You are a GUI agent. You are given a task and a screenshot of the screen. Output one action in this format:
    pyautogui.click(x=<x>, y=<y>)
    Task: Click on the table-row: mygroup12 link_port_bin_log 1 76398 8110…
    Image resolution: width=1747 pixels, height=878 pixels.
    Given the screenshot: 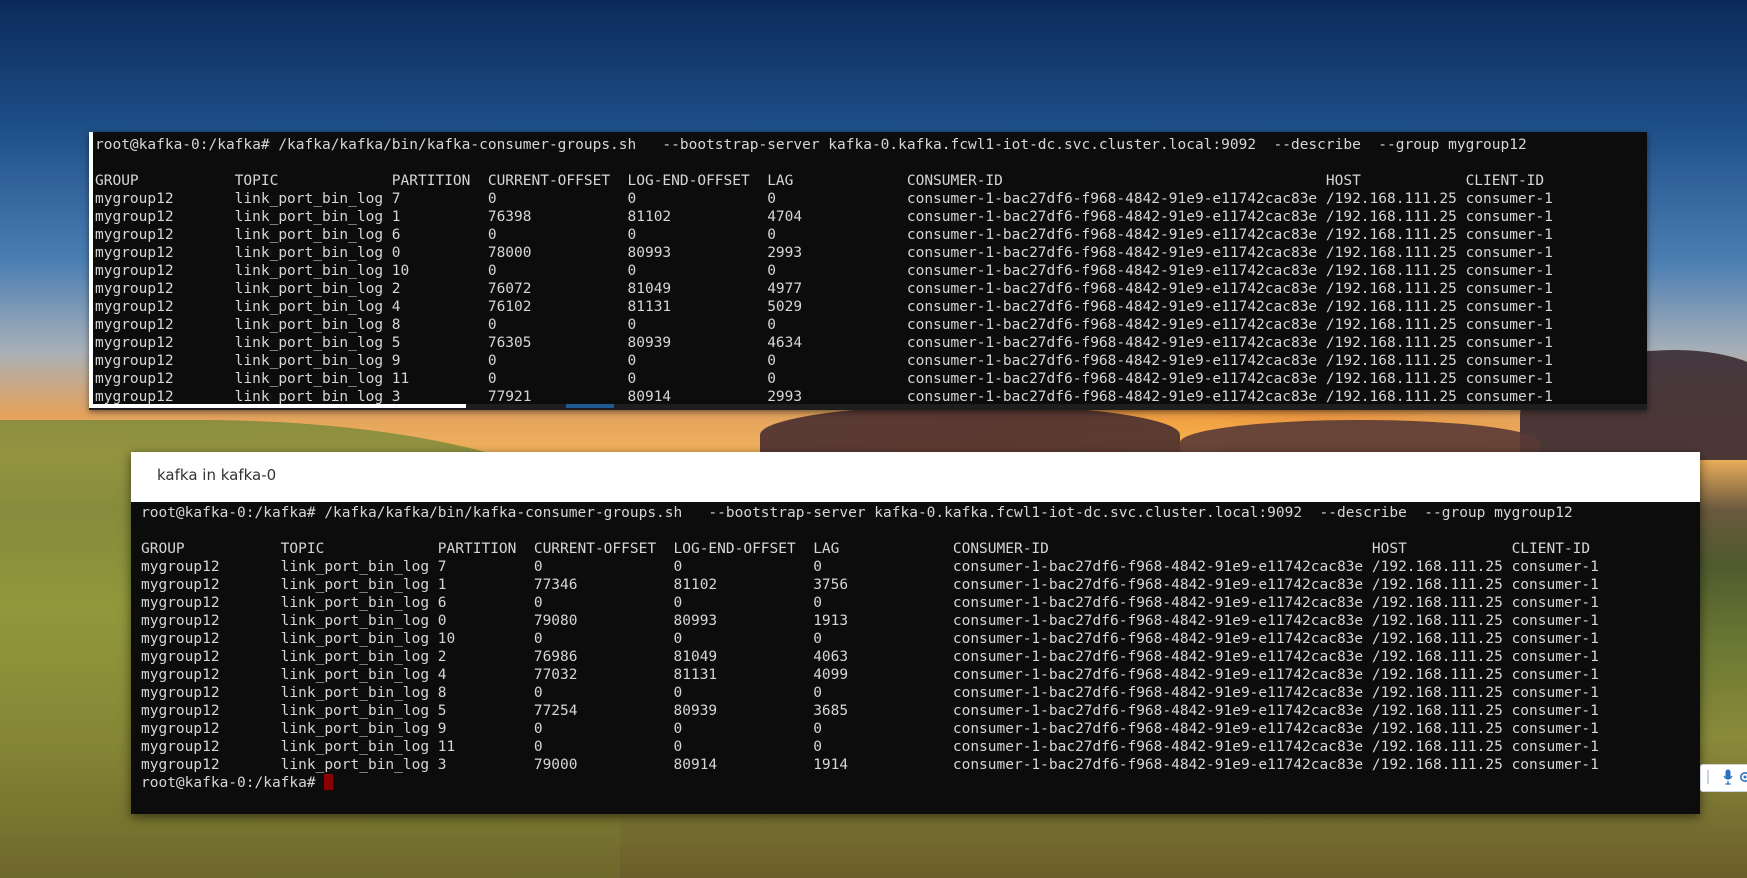 What is the action you would take?
    pyautogui.click(x=824, y=217)
    